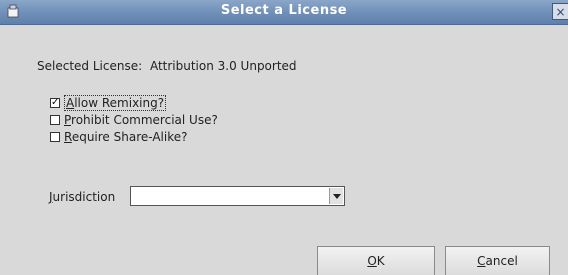 The width and height of the screenshot is (568, 275). I want to click on prohibit-commercial-use-checkbox: Prohibit Commercial Use?, so click(134, 119).